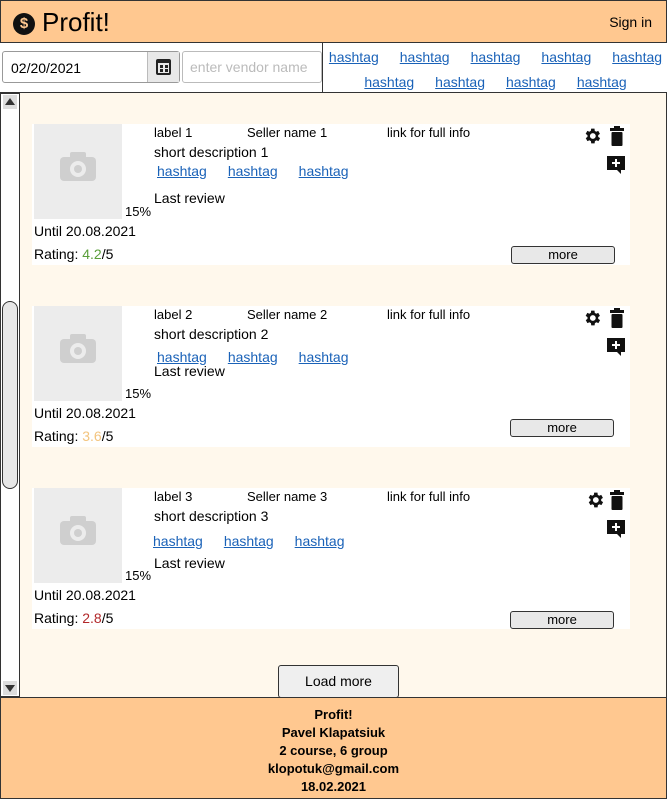 The height and width of the screenshot is (799, 667). Describe the element at coordinates (211, 152) in the screenshot. I see `short-description: short description 1` at that location.